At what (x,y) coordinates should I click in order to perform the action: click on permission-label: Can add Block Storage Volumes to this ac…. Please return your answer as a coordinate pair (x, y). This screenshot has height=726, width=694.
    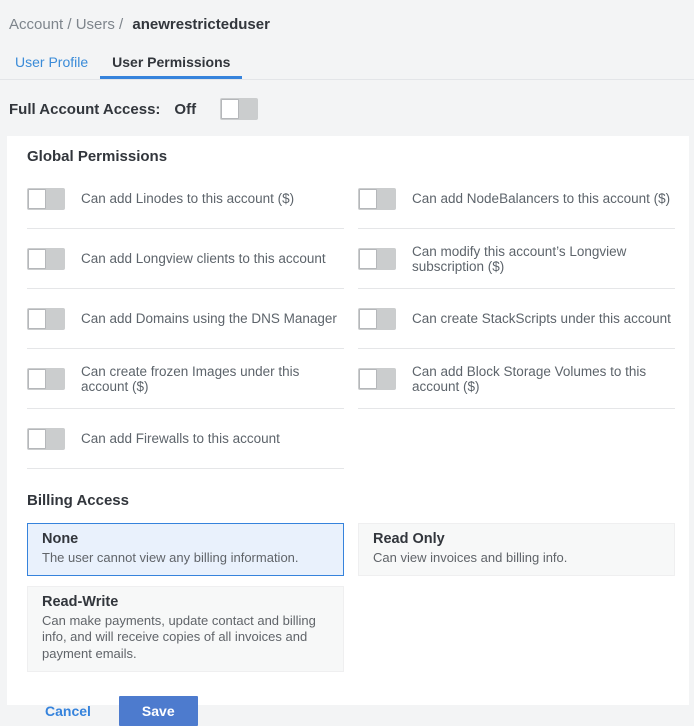
    Looking at the image, I should click on (529, 378).